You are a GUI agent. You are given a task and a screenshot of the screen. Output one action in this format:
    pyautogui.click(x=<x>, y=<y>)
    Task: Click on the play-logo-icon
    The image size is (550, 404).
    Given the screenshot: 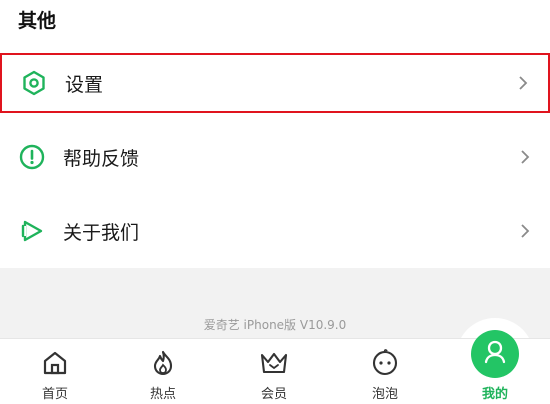 What is the action you would take?
    pyautogui.click(x=32, y=231)
    